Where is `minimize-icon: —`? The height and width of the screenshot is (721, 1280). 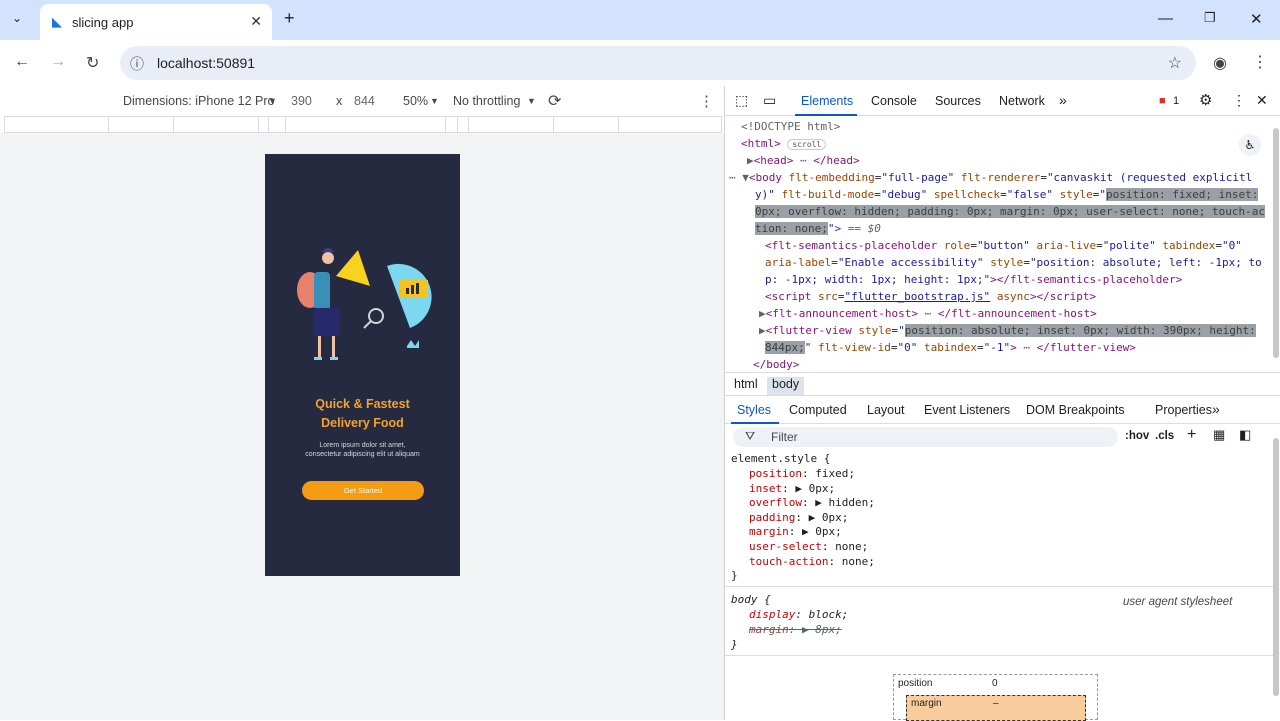
minimize-icon: — is located at coordinates (1165, 18).